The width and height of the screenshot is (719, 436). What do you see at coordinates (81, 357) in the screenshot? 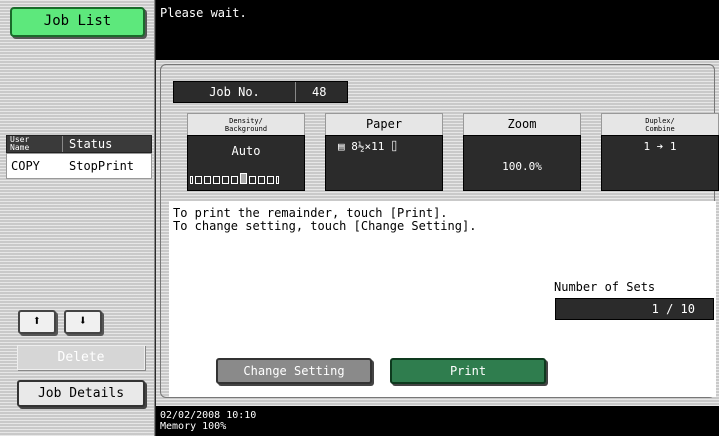
I see `delete-button: Delete` at bounding box center [81, 357].